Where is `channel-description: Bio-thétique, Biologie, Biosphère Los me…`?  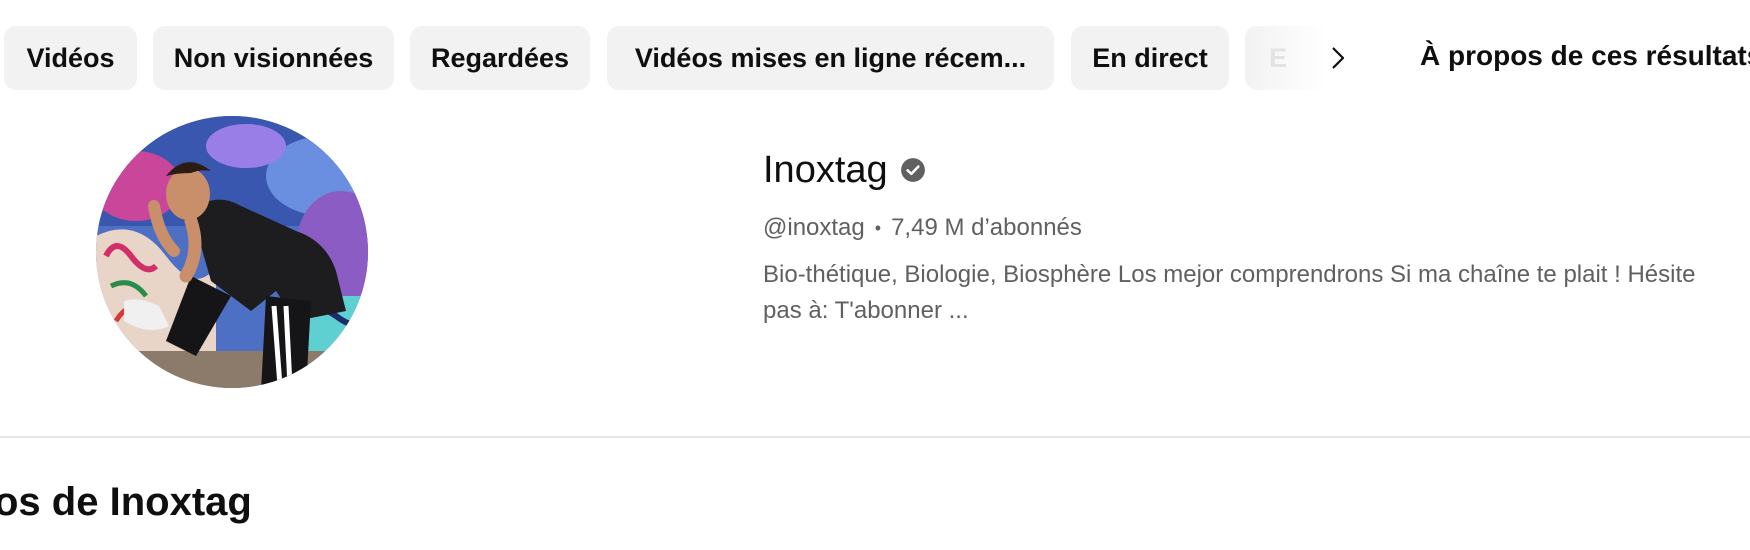 channel-description: Bio-thétique, Biologie, Biosphère Los me… is located at coordinates (1229, 292).